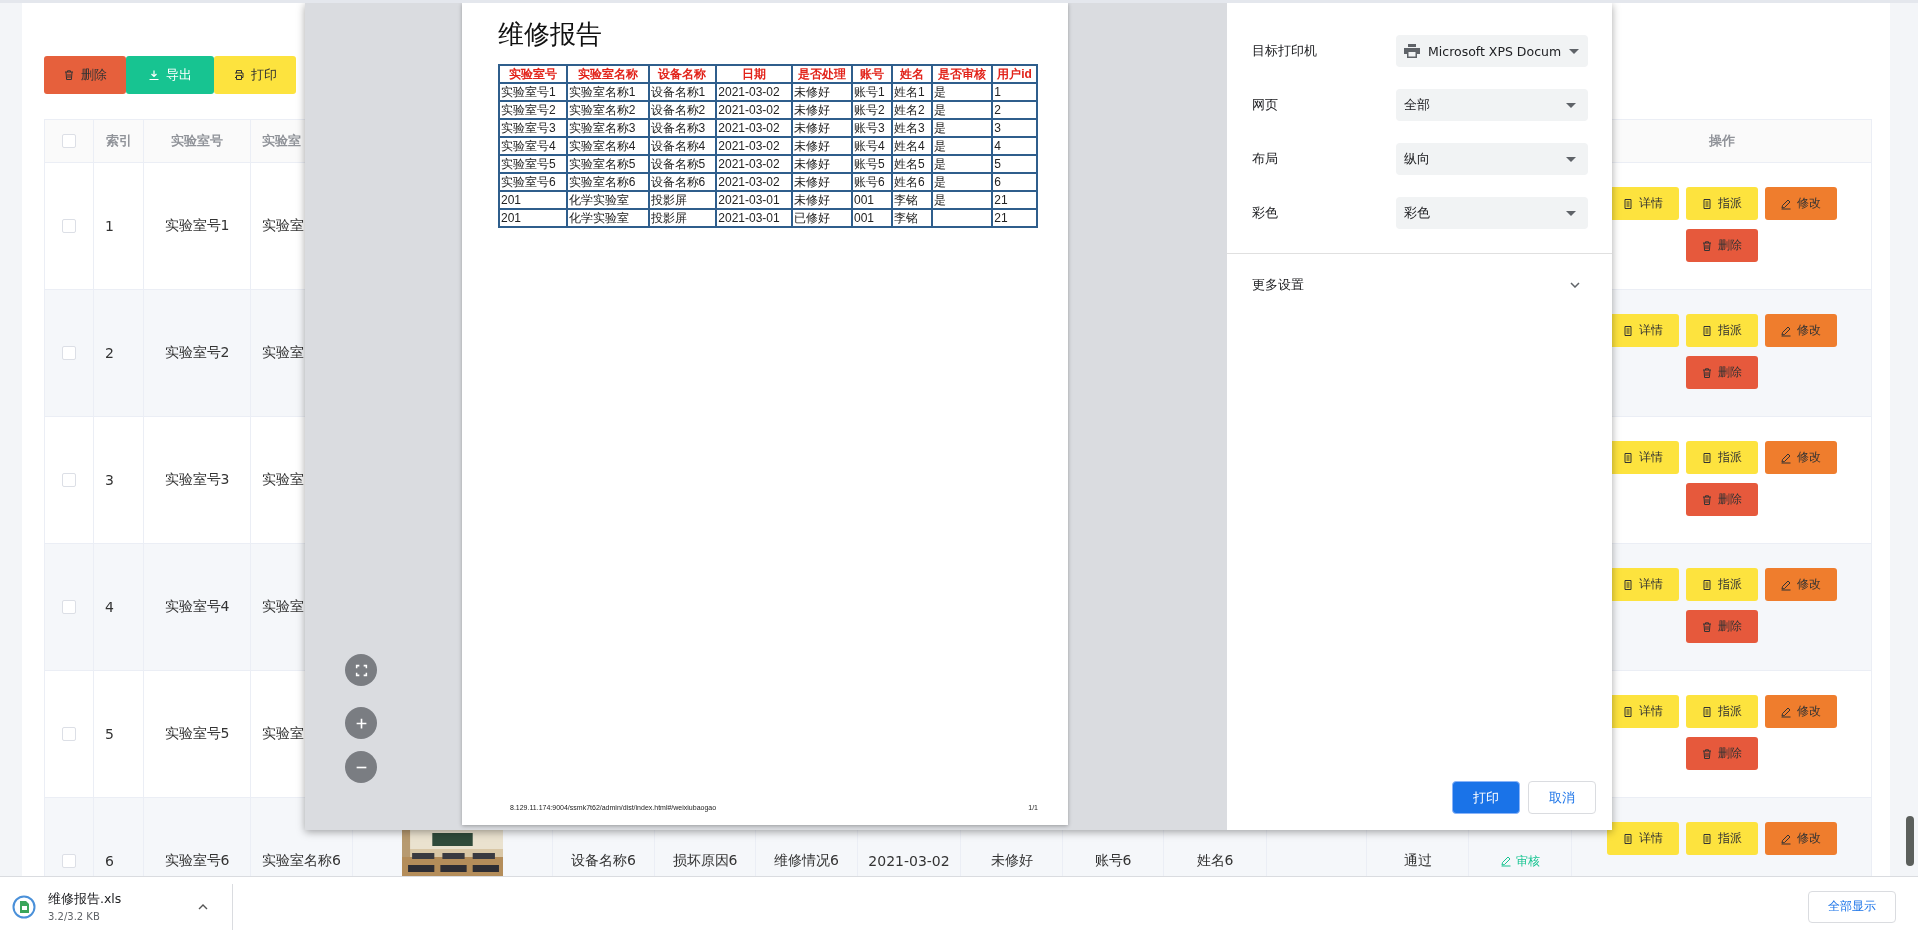 The height and width of the screenshot is (936, 1918). Describe the element at coordinates (1265, 105) in the screenshot. I see `setting-label: 网页` at that location.